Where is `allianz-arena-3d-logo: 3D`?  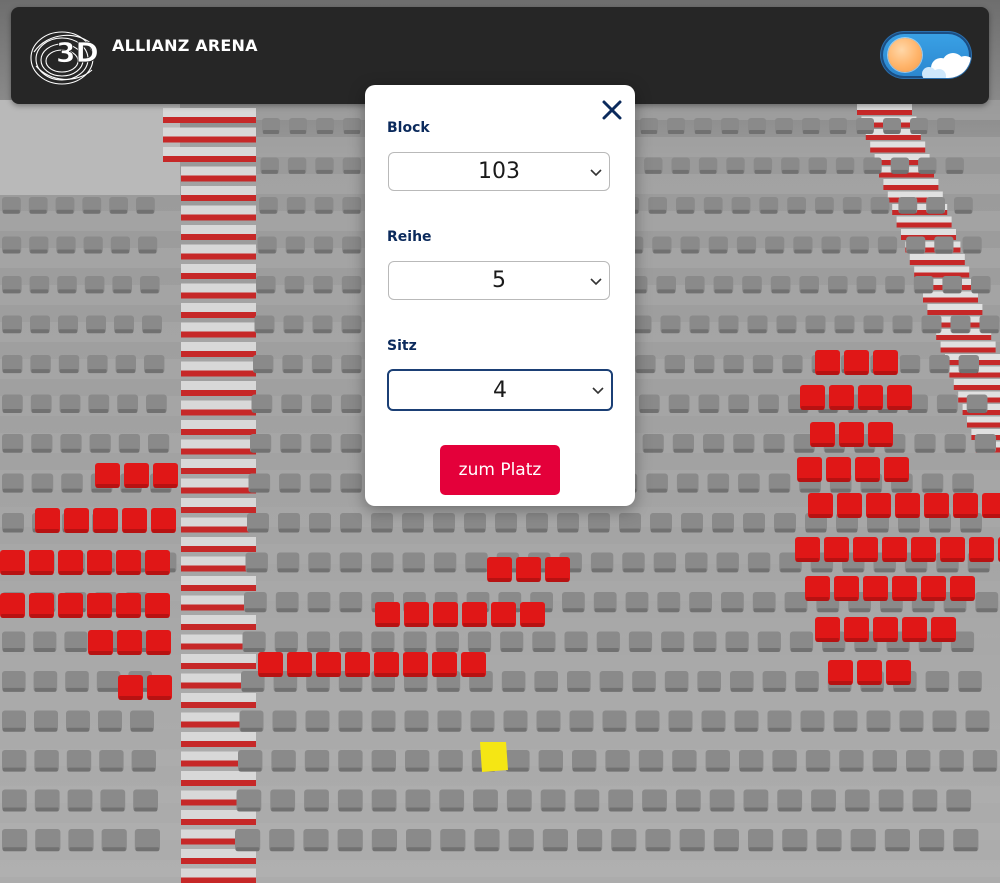 allianz-arena-3d-logo: 3D is located at coordinates (68, 55).